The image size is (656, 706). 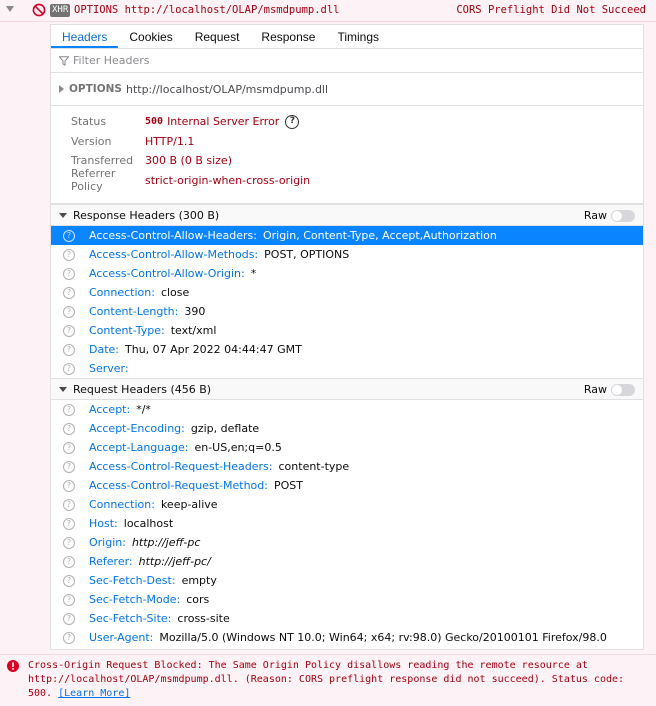 I want to click on summary-status-row: Status 500 Internal Server Error ?, so click(x=347, y=122).